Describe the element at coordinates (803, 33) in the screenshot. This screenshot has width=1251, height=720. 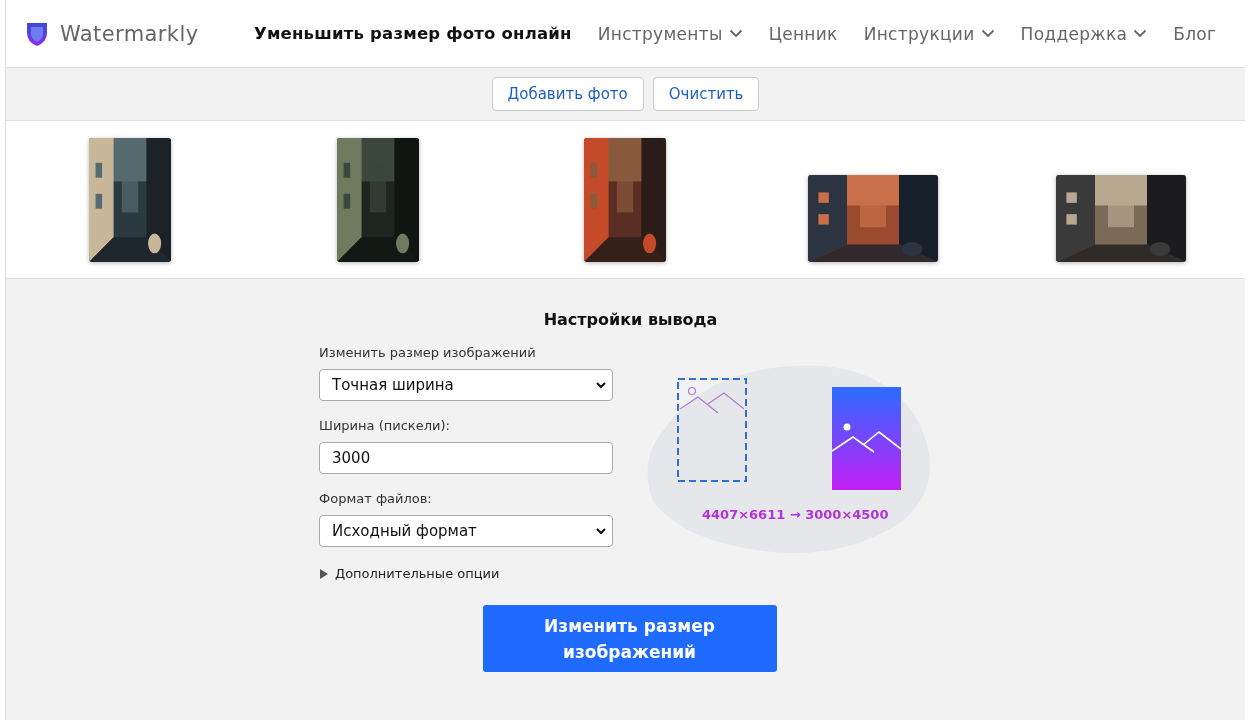
I see `nav-link: Ценник` at that location.